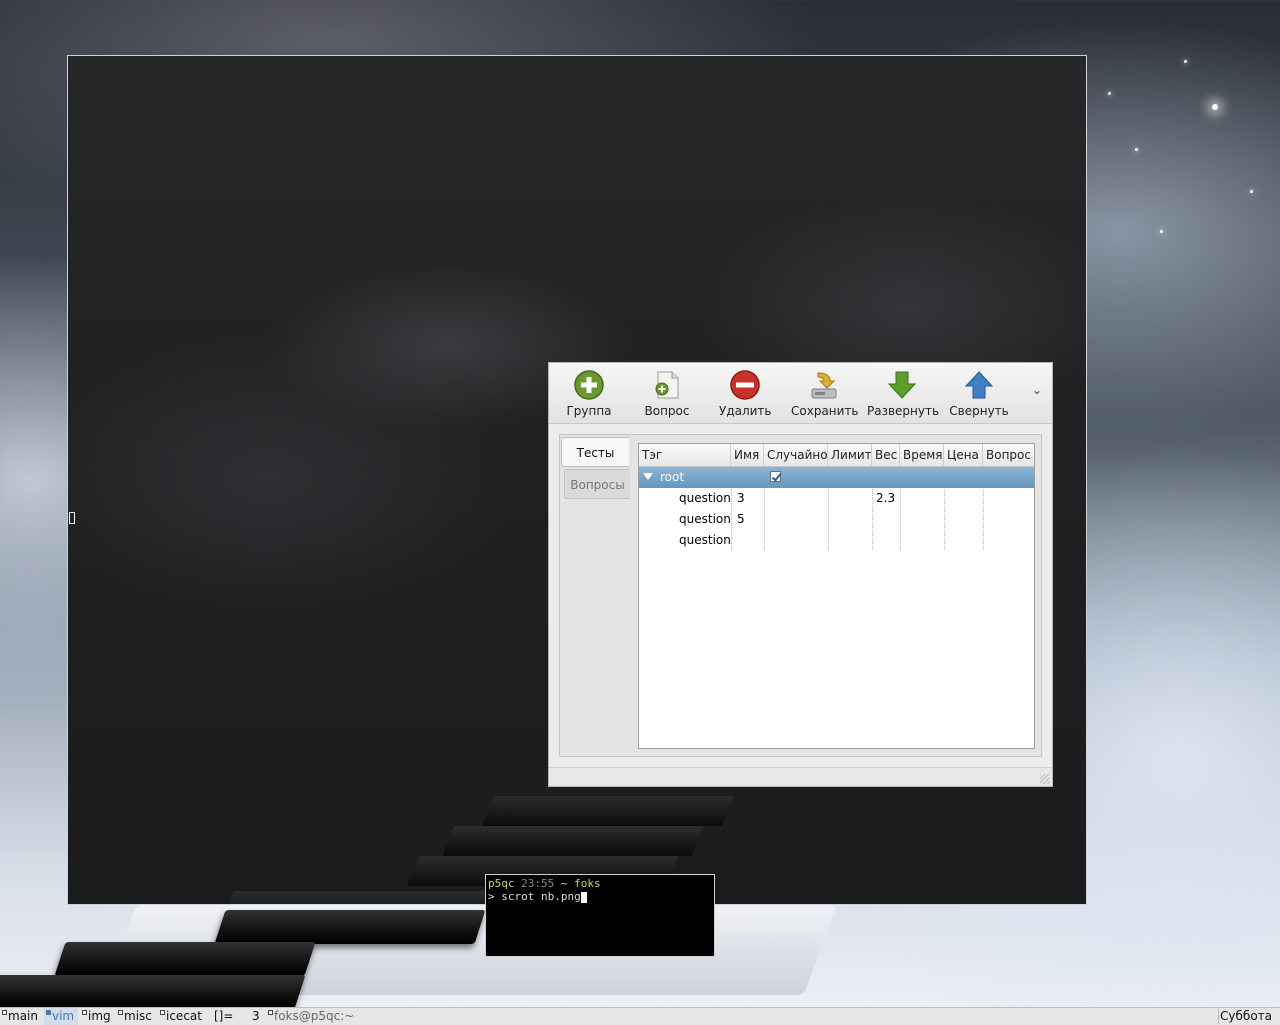 Image resolution: width=1280 pixels, height=1025 pixels. What do you see at coordinates (922, 455) in the screenshot?
I see `column-header-time: Время` at bounding box center [922, 455].